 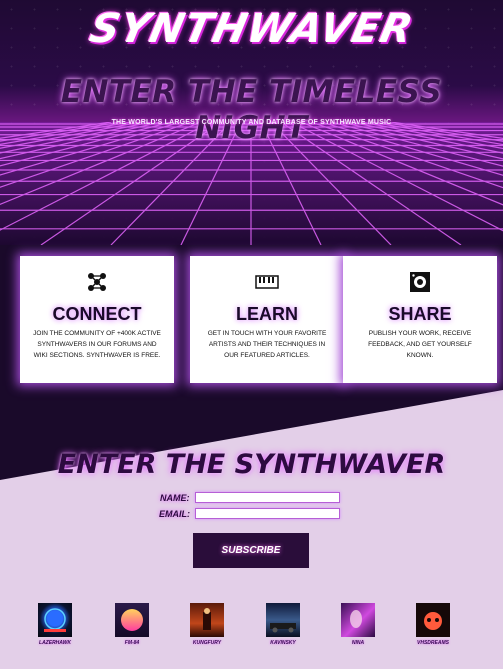 What do you see at coordinates (207, 643) in the screenshot?
I see `artist-name: KUNGFURY` at bounding box center [207, 643].